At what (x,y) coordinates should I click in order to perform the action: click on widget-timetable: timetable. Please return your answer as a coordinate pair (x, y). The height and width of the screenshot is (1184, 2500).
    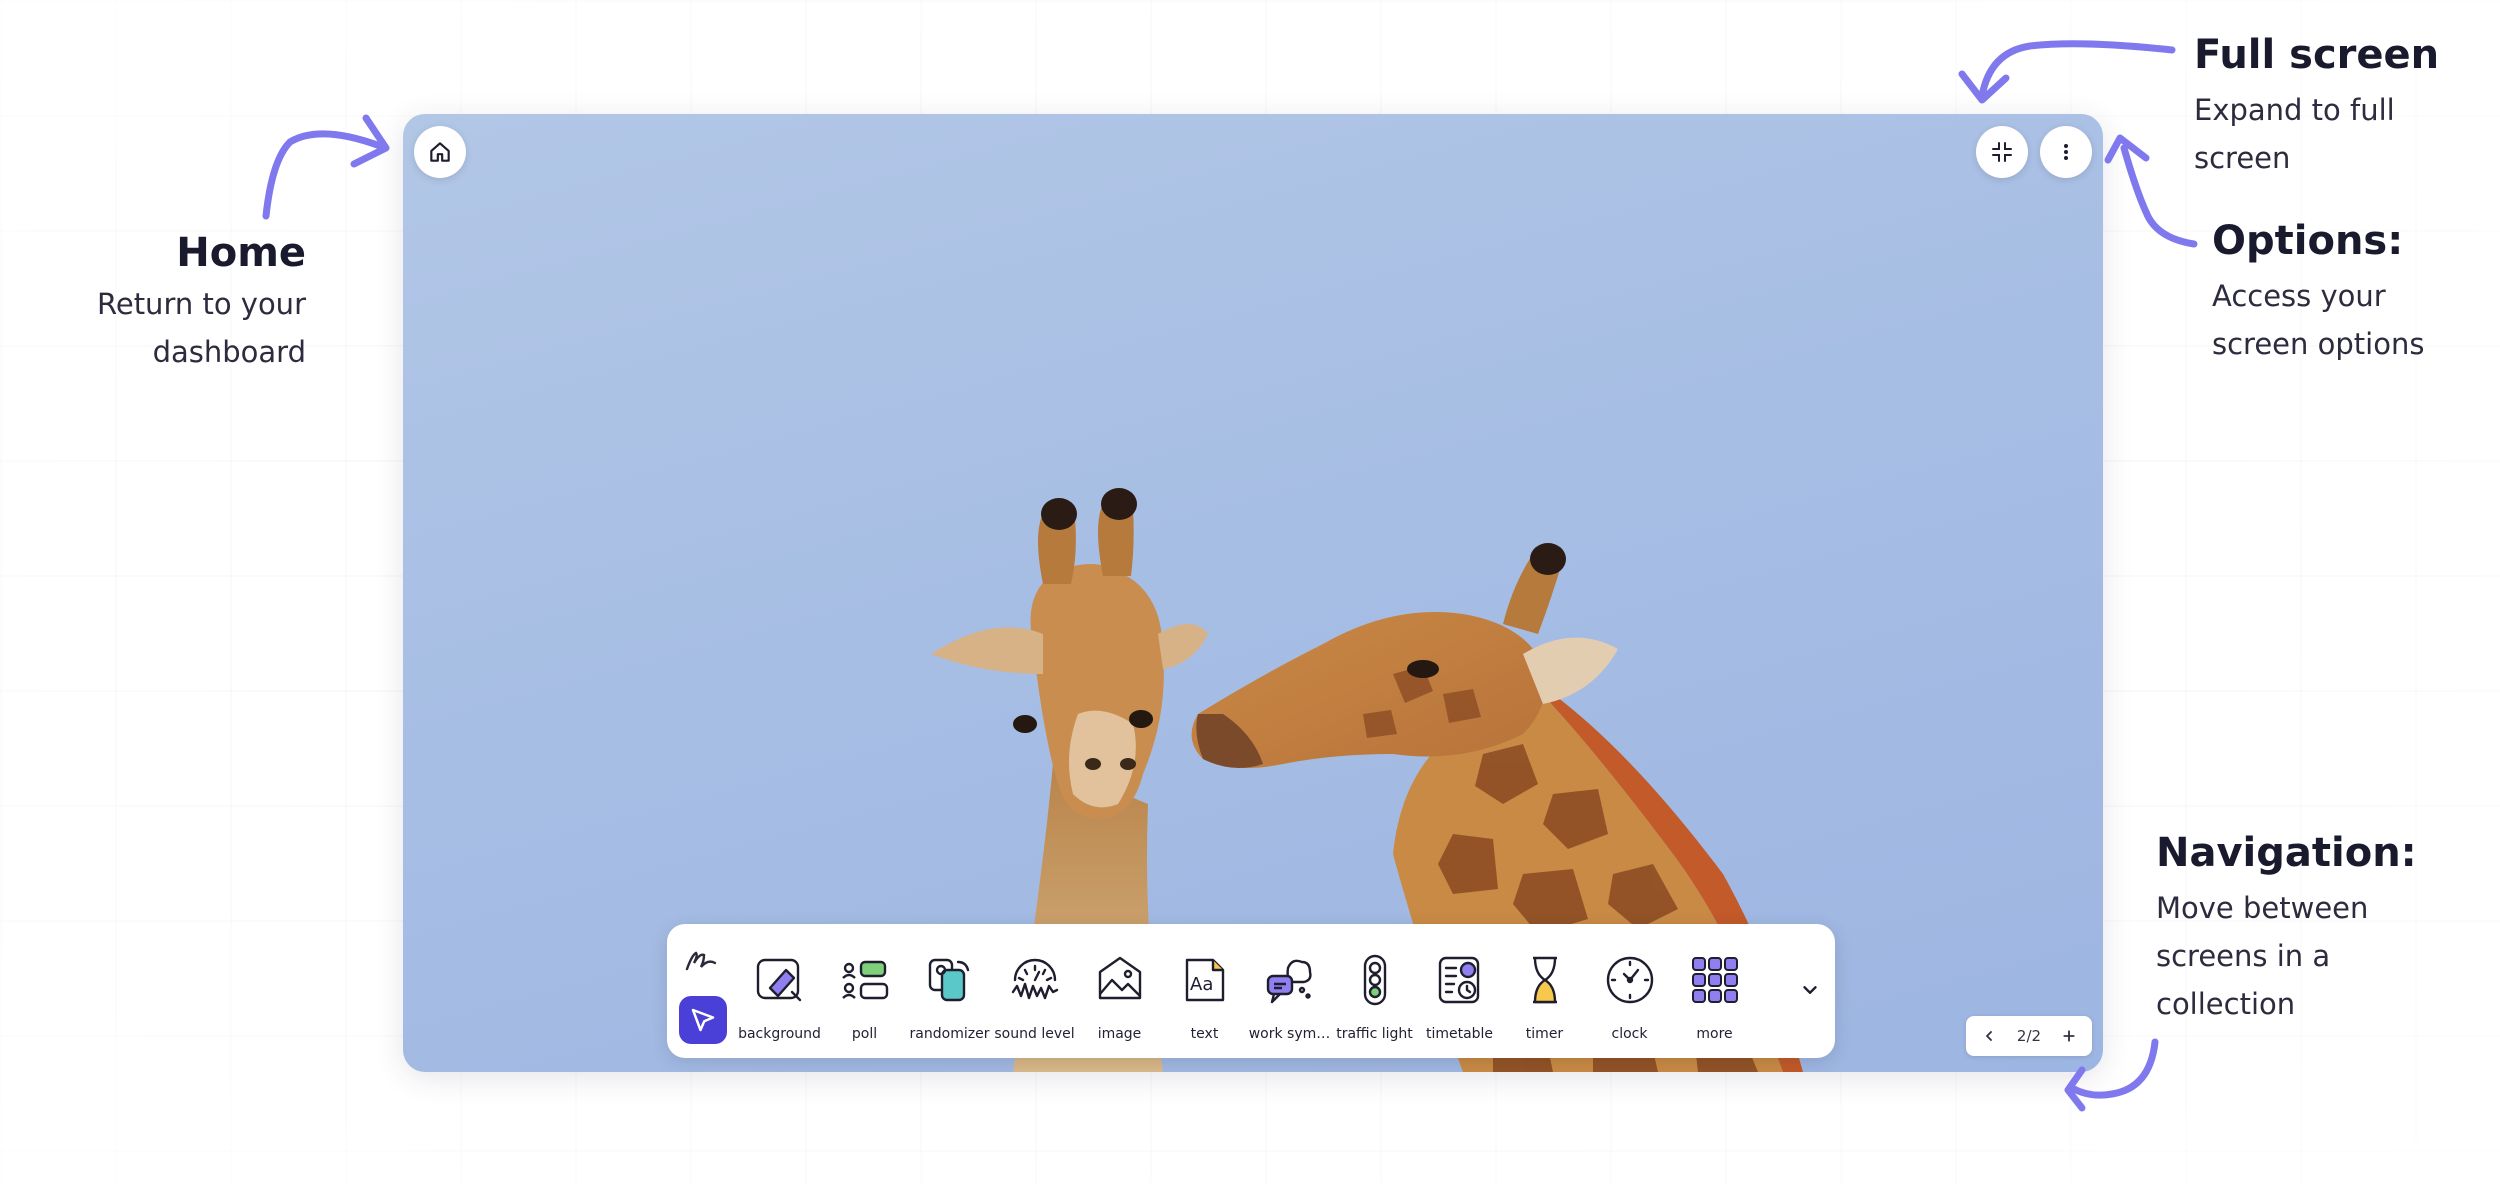
    Looking at the image, I should click on (1459, 991).